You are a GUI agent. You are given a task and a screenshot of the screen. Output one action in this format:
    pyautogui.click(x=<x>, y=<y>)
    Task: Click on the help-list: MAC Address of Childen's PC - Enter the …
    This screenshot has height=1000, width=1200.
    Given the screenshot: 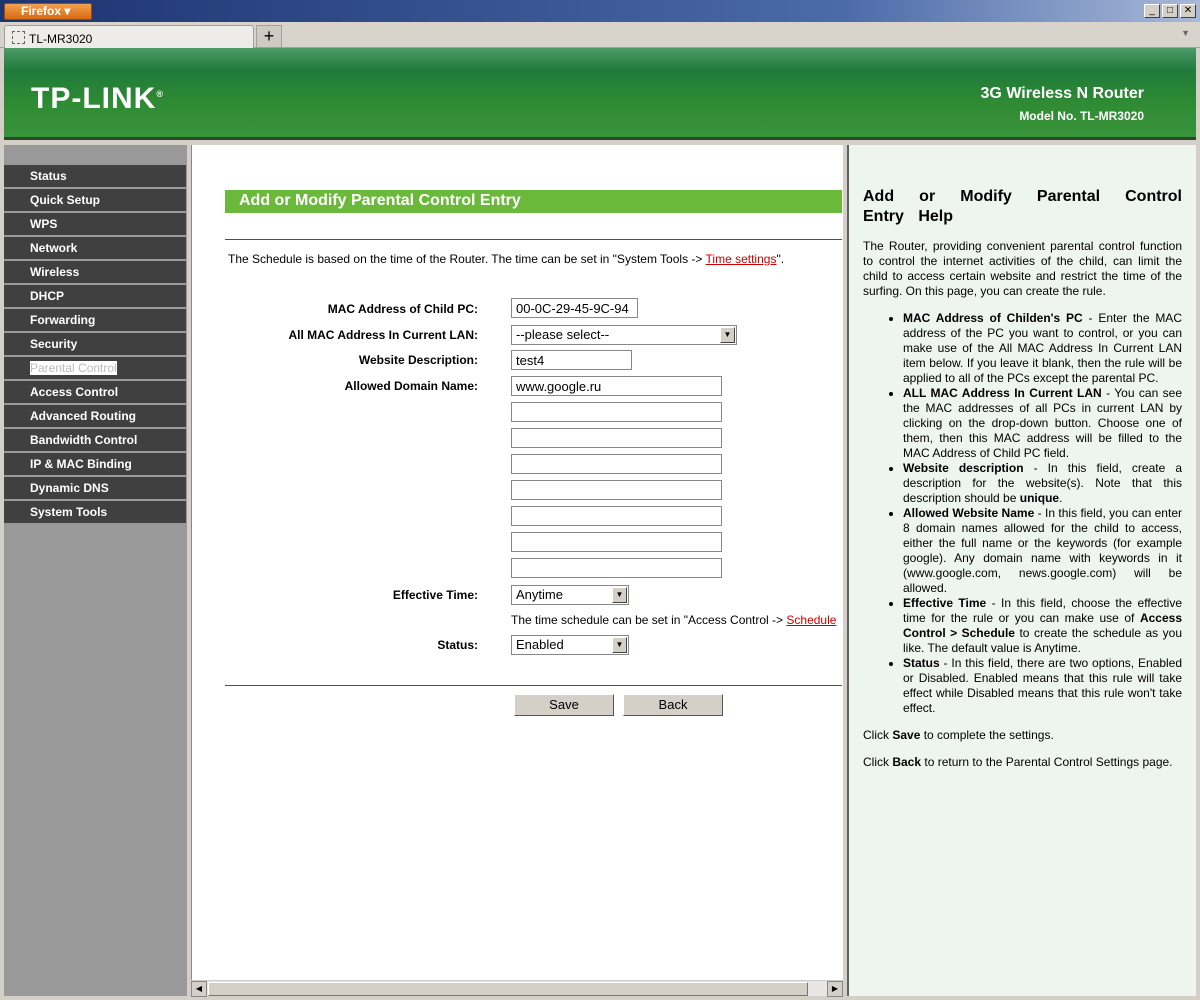 What is the action you would take?
    pyautogui.click(x=1042, y=513)
    